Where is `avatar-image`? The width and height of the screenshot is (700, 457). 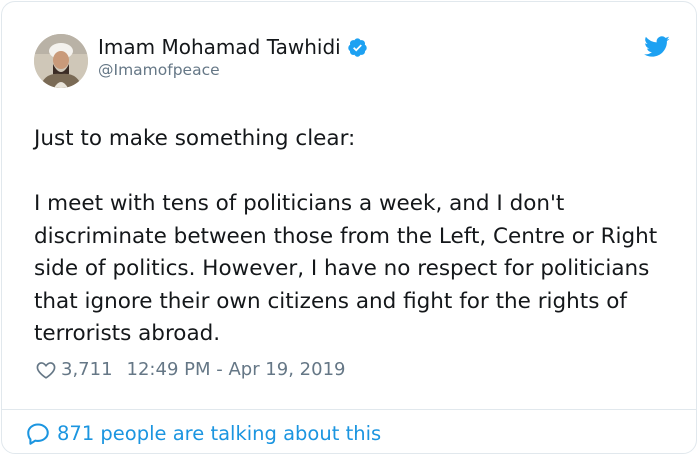 avatar-image is located at coordinates (61, 61).